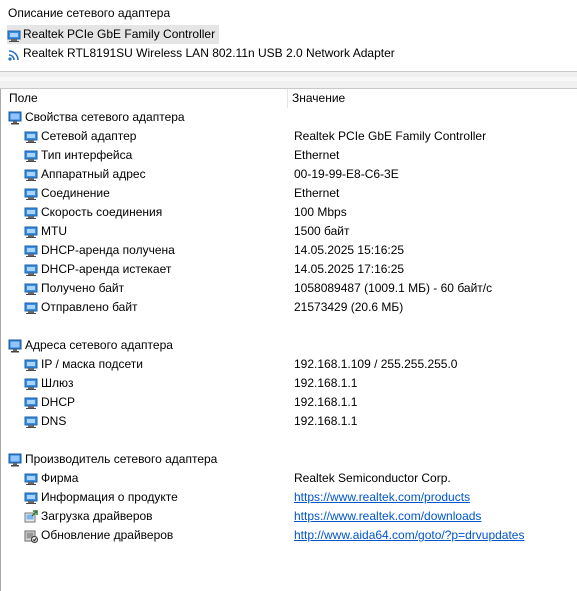 The image size is (577, 591). I want to click on property-name: DHCP-аренда получена, so click(108, 250).